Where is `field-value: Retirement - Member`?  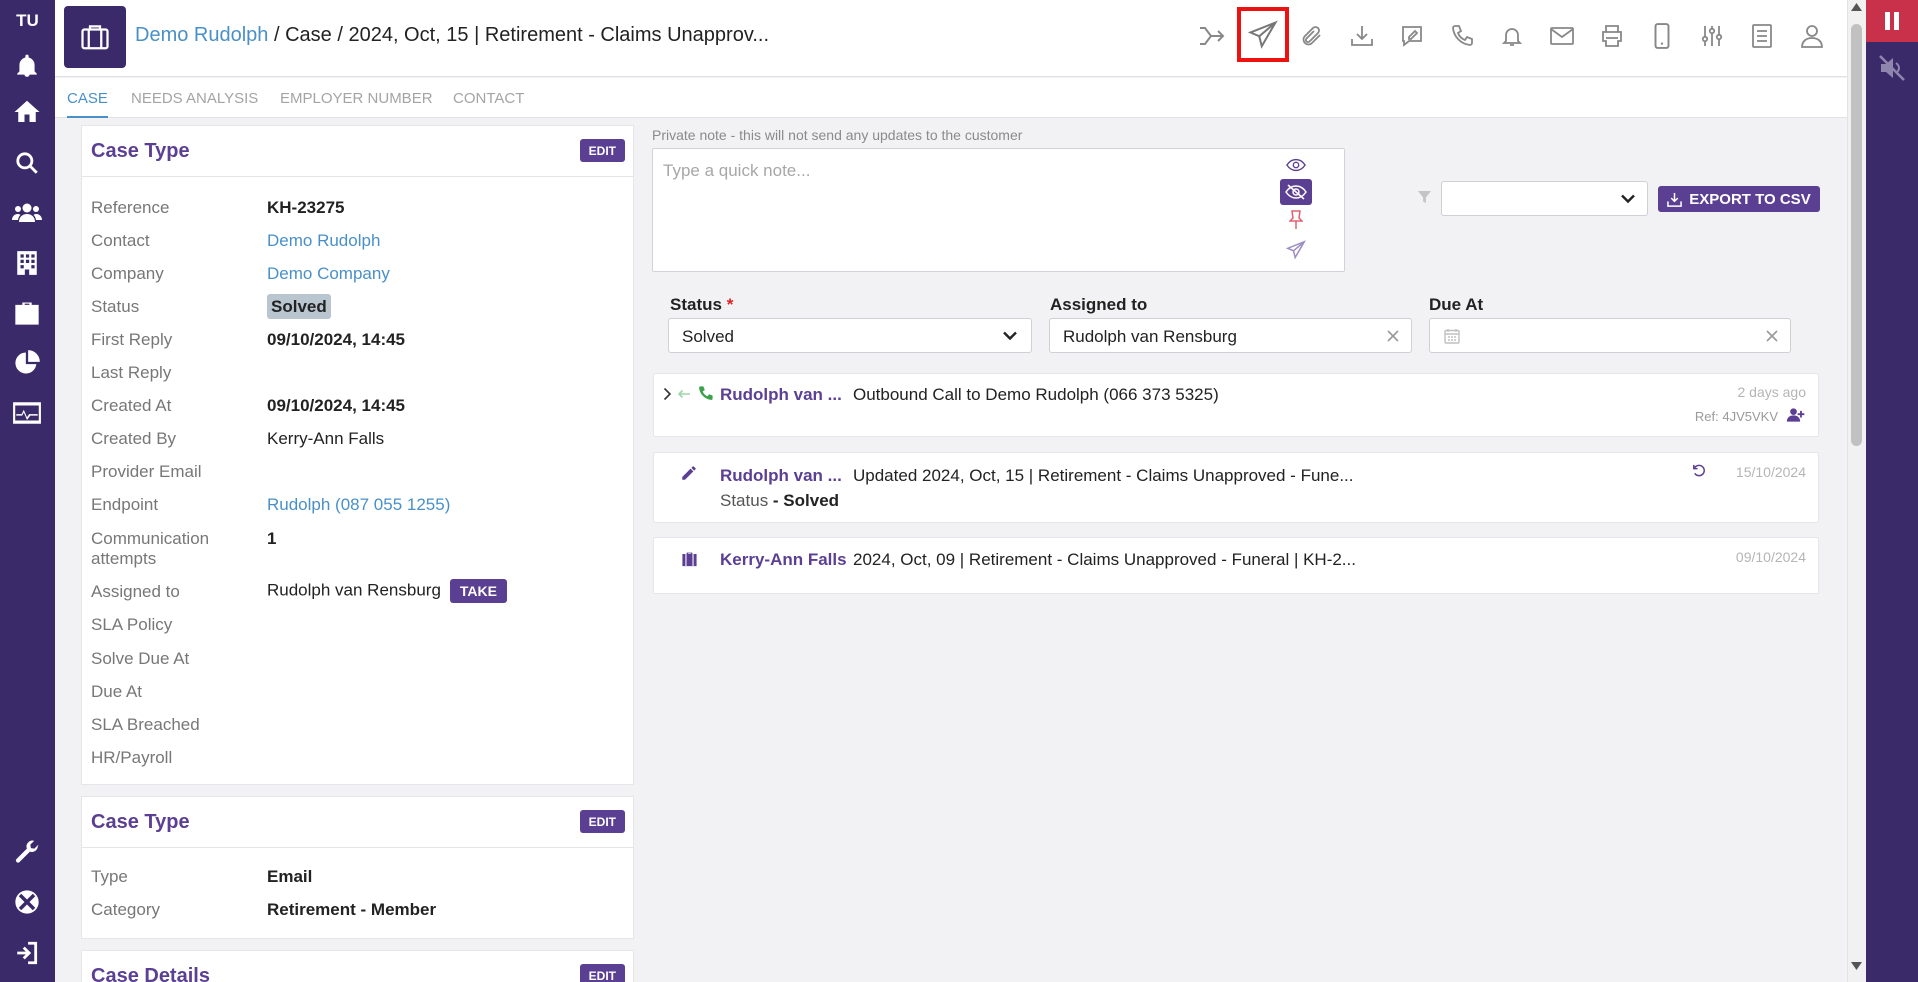 field-value: Retirement - Member is located at coordinates (352, 909).